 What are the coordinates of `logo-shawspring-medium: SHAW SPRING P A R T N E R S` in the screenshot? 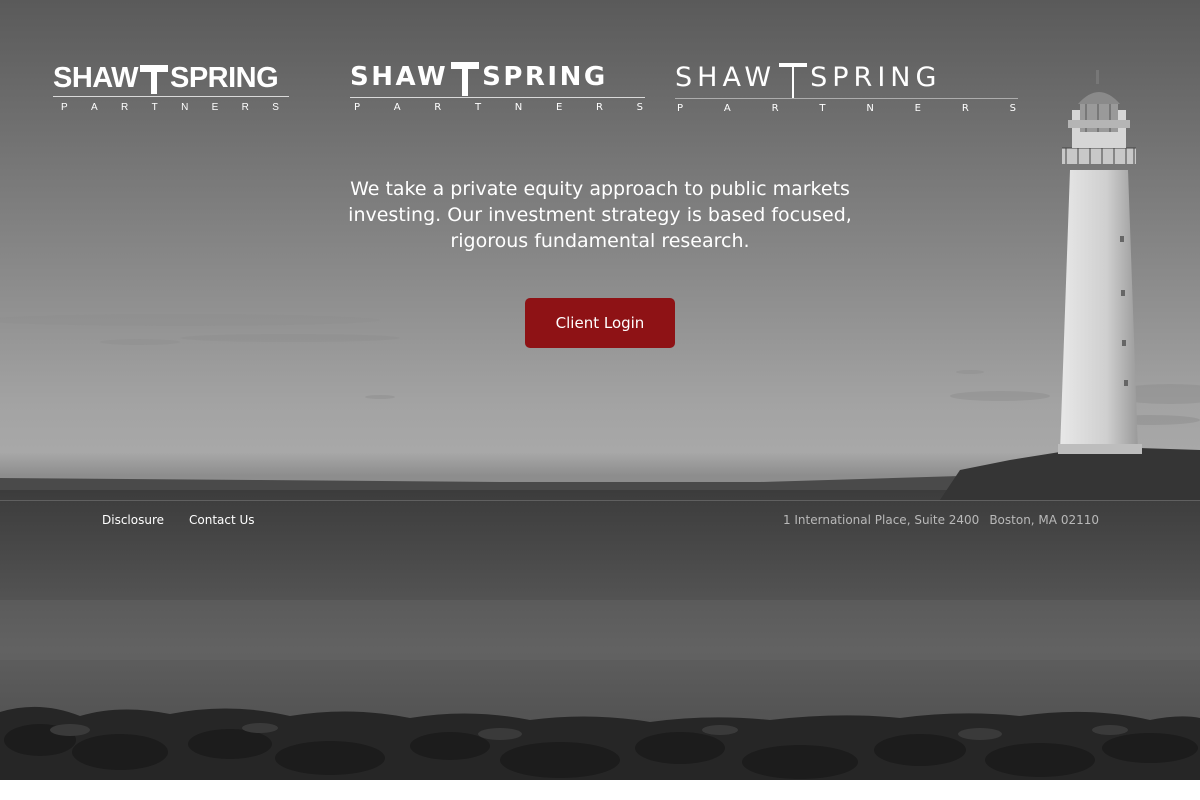 It's located at (497, 88).